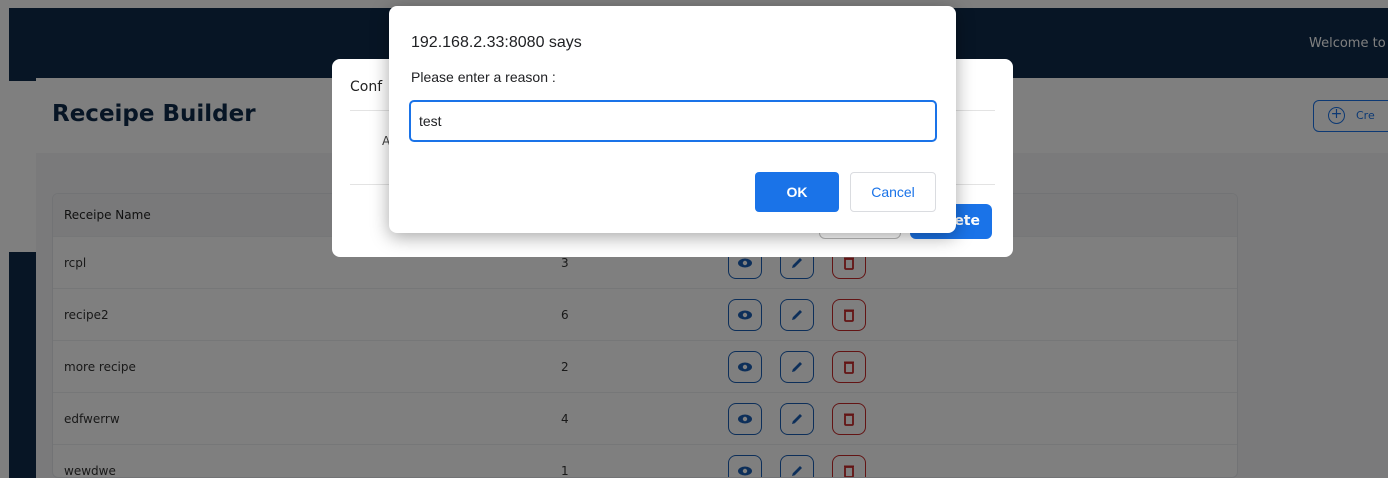  I want to click on reason-input, so click(673, 121).